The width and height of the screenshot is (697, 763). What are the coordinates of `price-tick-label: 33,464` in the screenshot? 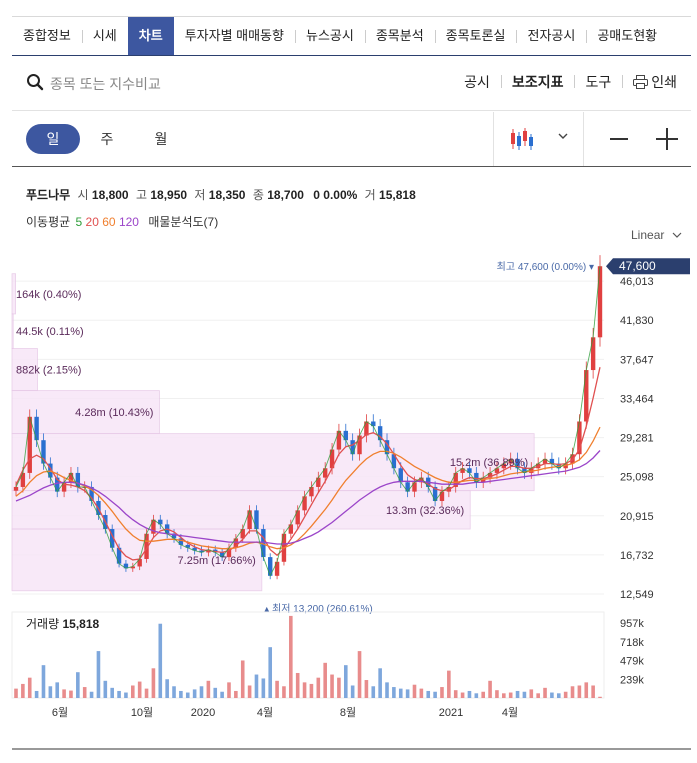 It's located at (637, 399).